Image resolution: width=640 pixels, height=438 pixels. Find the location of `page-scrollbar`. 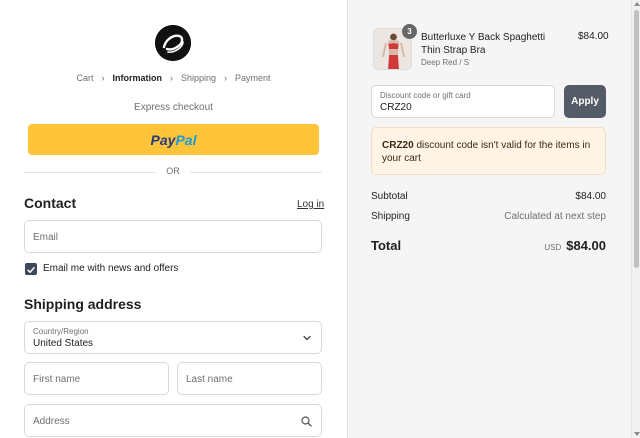

page-scrollbar is located at coordinates (635, 219).